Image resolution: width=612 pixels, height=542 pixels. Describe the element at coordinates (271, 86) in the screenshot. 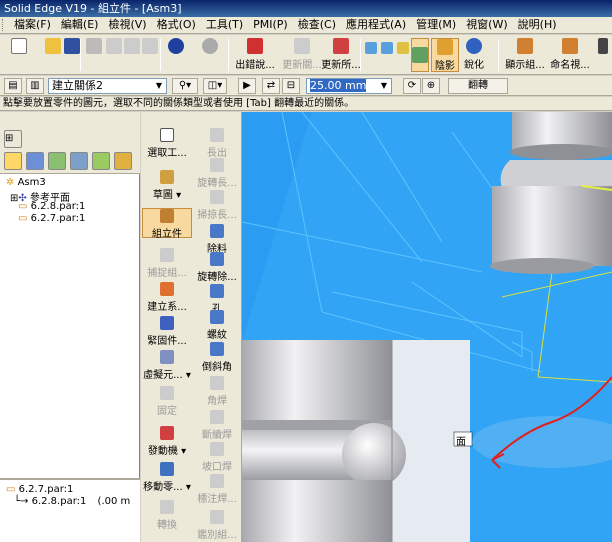

I see `mate-button: ⇄` at that location.